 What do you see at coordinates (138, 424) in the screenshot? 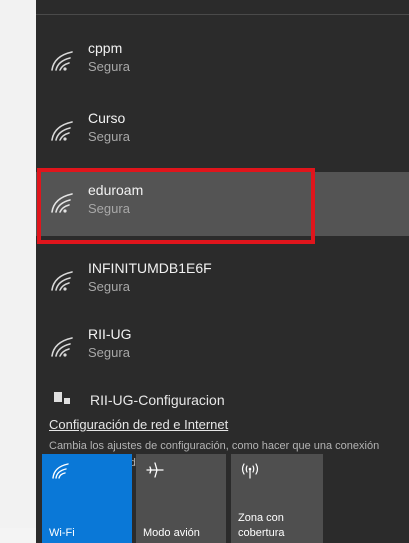
I see `network-settings-link: Configuración de red e Internet` at bounding box center [138, 424].